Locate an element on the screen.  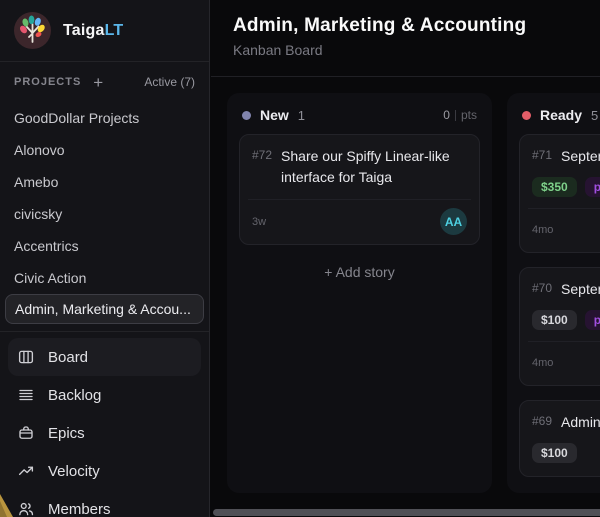
story-card-71: #71 Septem $350 pq 4mo is located at coordinates (559, 193).